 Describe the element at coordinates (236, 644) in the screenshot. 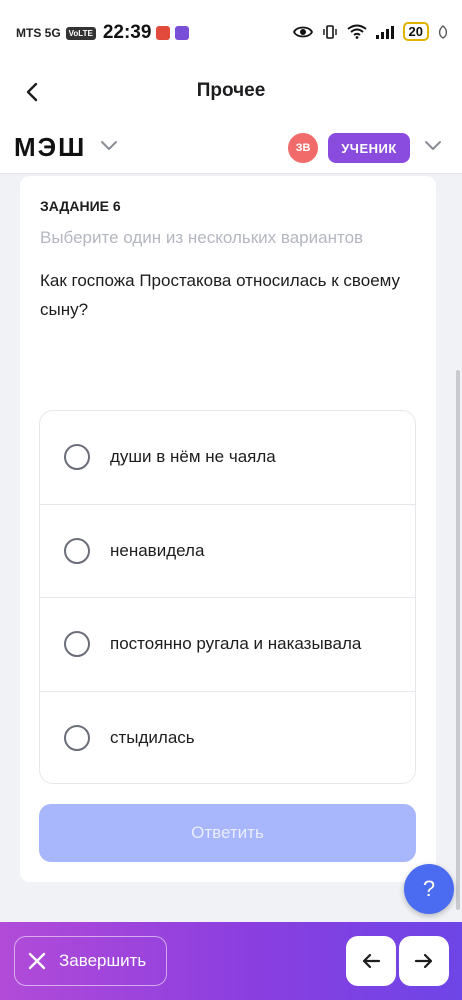

I see `option-label: постоянно ругала и наказывала` at that location.